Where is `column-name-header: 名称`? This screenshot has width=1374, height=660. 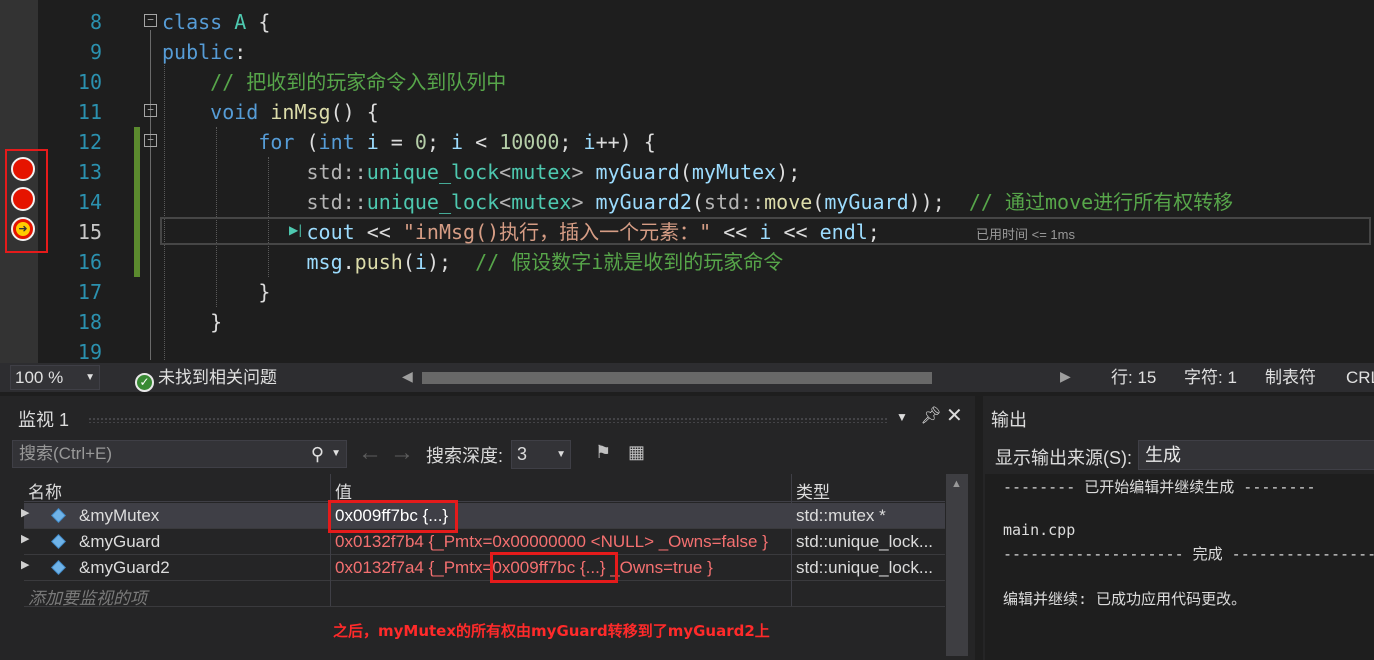
column-name-header: 名称 is located at coordinates (45, 490).